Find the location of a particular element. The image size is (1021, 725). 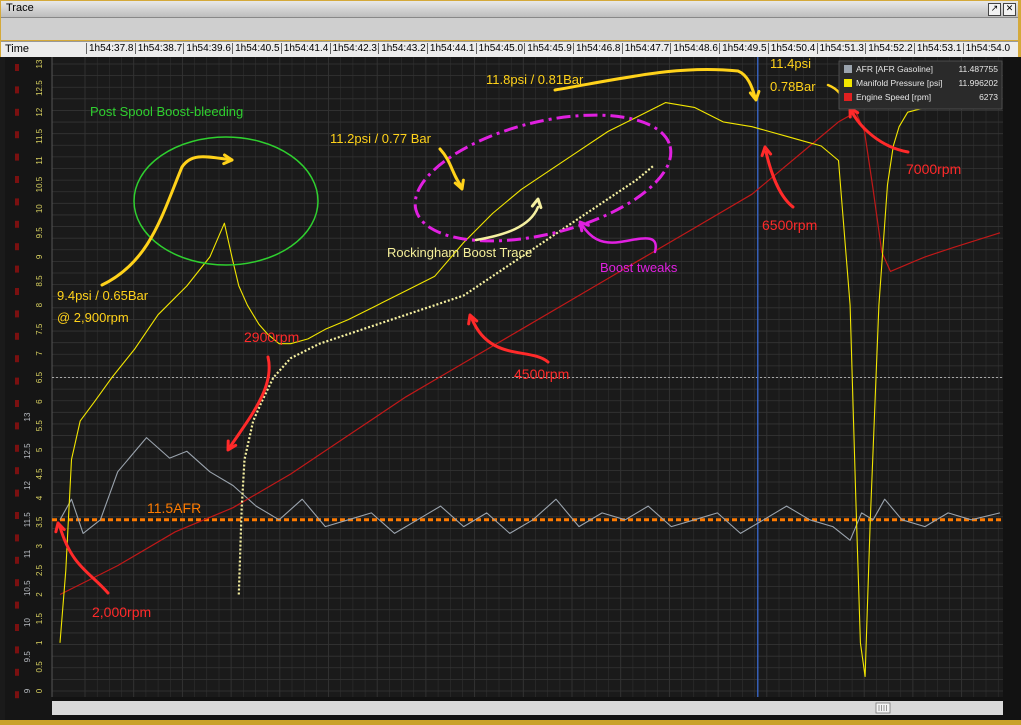

boost-tick-label: 7.5 is located at coordinates (39, 329).